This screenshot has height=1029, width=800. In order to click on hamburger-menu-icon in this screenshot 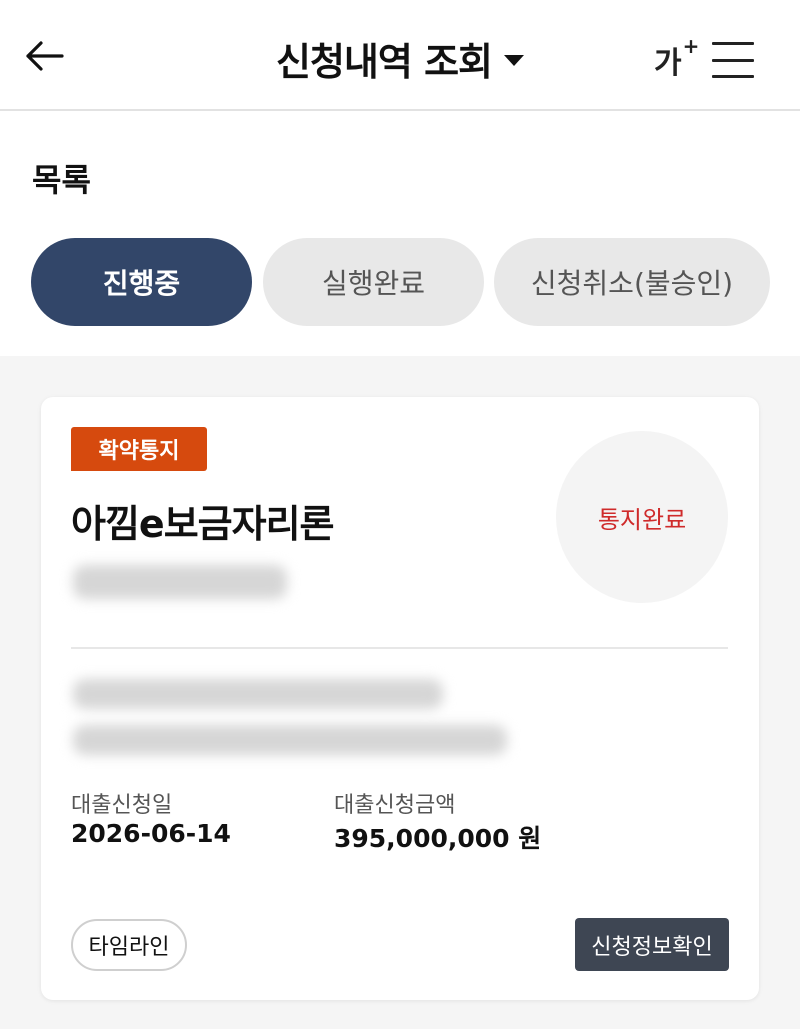, I will do `click(733, 60)`.